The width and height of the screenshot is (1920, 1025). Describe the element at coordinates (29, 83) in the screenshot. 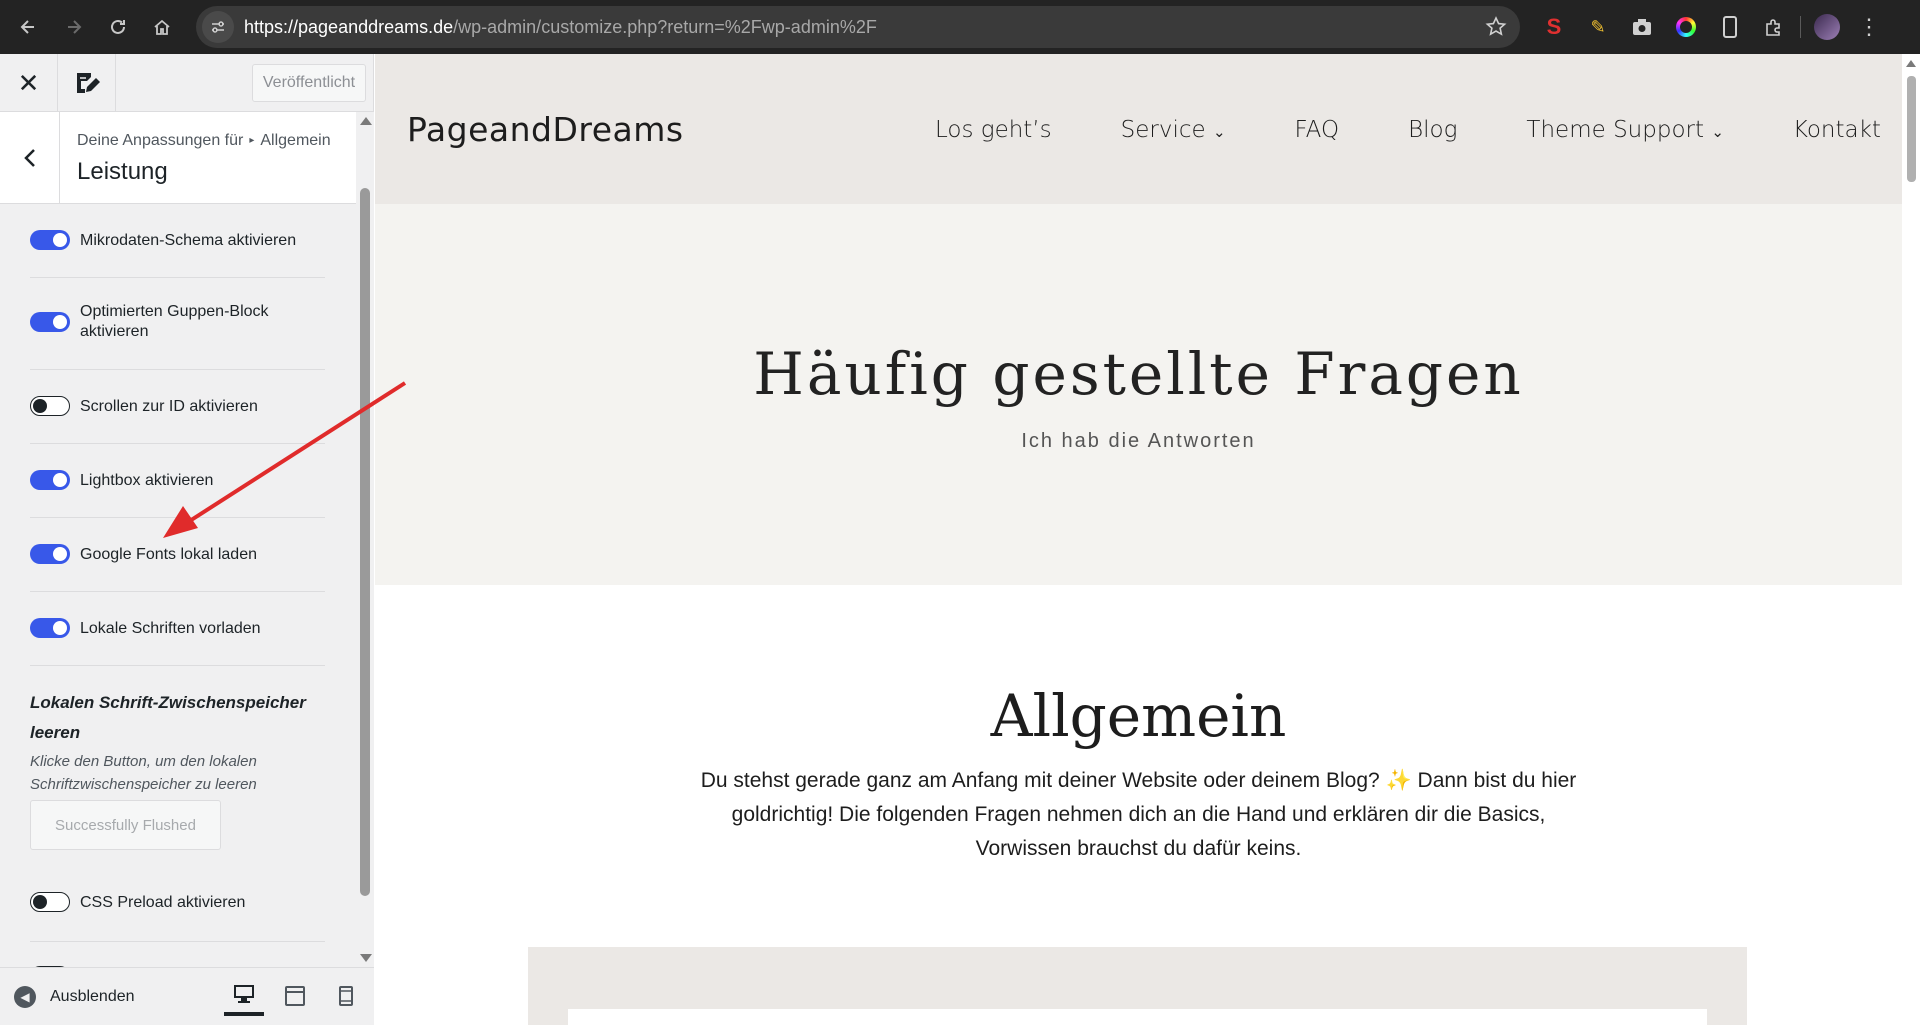

I see `close-icon: ✕` at that location.